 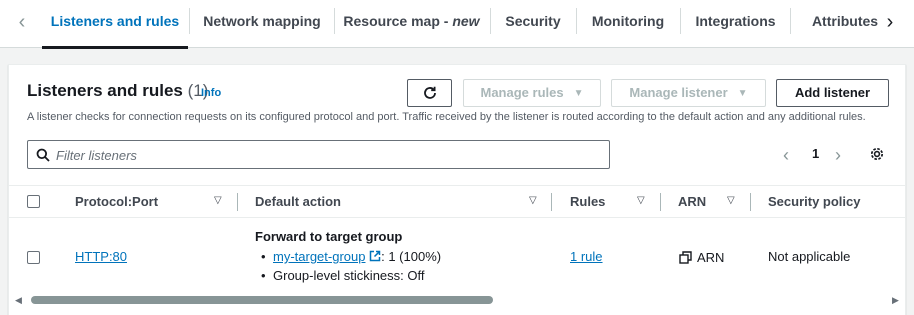 What do you see at coordinates (809, 256) in the screenshot?
I see `security-policy-value: Not applicable` at bounding box center [809, 256].